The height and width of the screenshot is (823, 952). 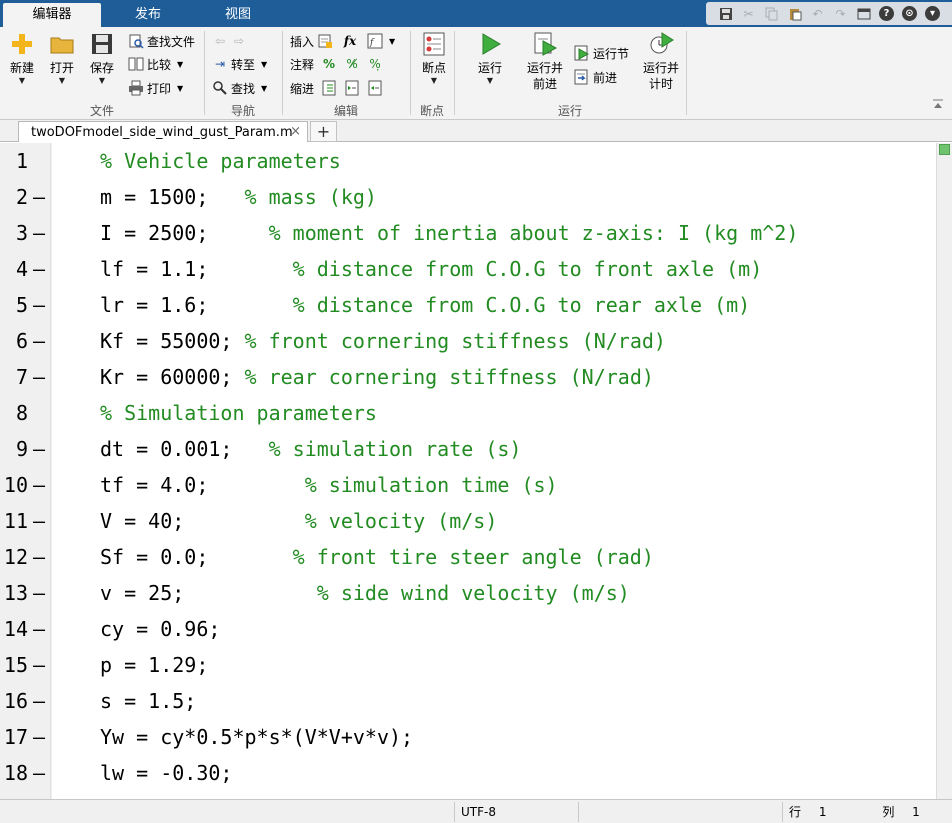 I want to click on code-line: 8 % Simulation parameters, so click(x=468, y=413).